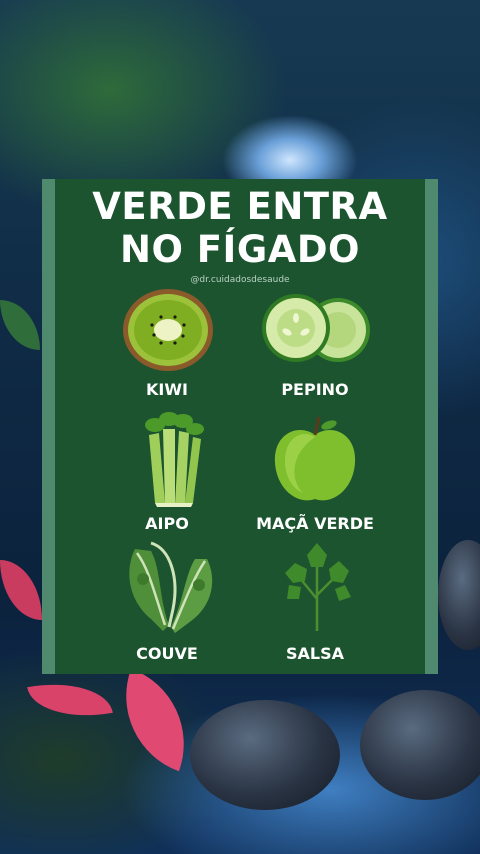 The height and width of the screenshot is (854, 480). What do you see at coordinates (240, 280) in the screenshot?
I see `author-handle: @dr.cuidadosdesaude` at bounding box center [240, 280].